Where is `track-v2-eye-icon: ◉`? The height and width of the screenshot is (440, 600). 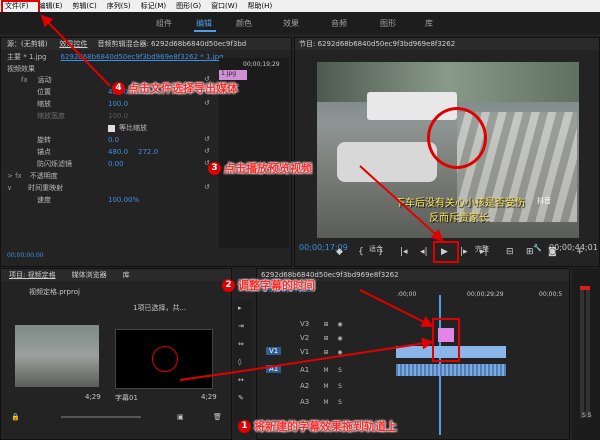 track-v2-eye-icon: ◉ is located at coordinates (340, 338).